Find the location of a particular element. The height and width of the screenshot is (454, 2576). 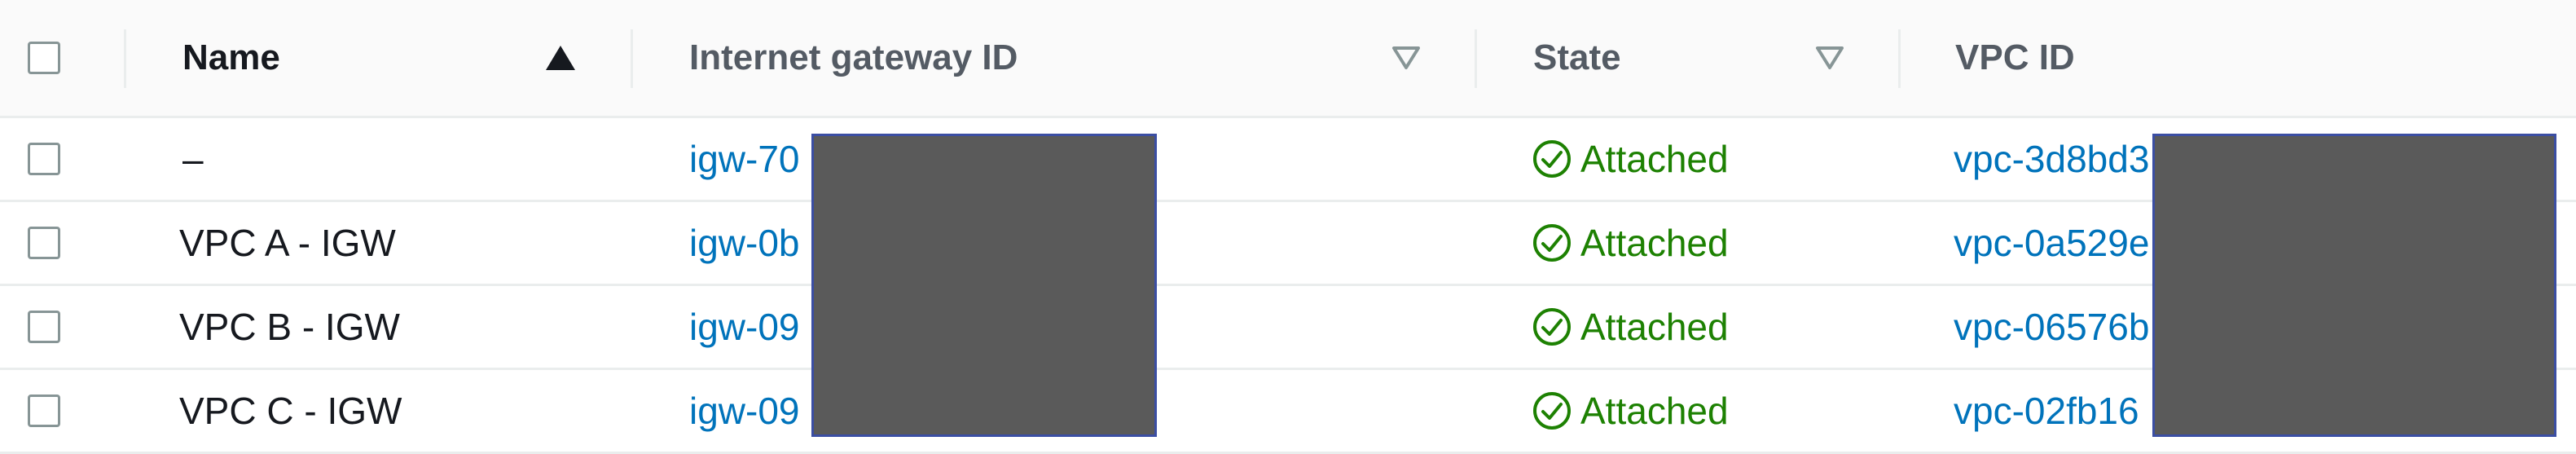

vpc-id-link: vpc-02fb16 is located at coordinates (2046, 411).